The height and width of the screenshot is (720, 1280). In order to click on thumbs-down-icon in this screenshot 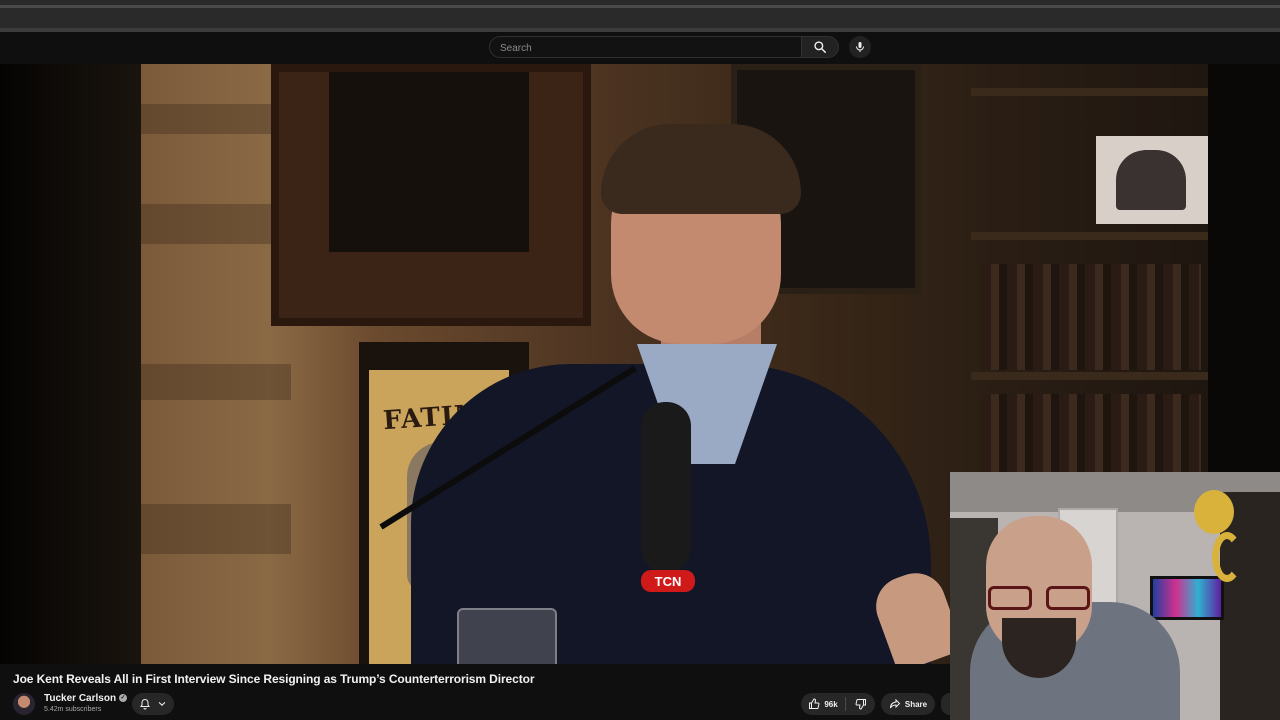, I will do `click(860, 704)`.